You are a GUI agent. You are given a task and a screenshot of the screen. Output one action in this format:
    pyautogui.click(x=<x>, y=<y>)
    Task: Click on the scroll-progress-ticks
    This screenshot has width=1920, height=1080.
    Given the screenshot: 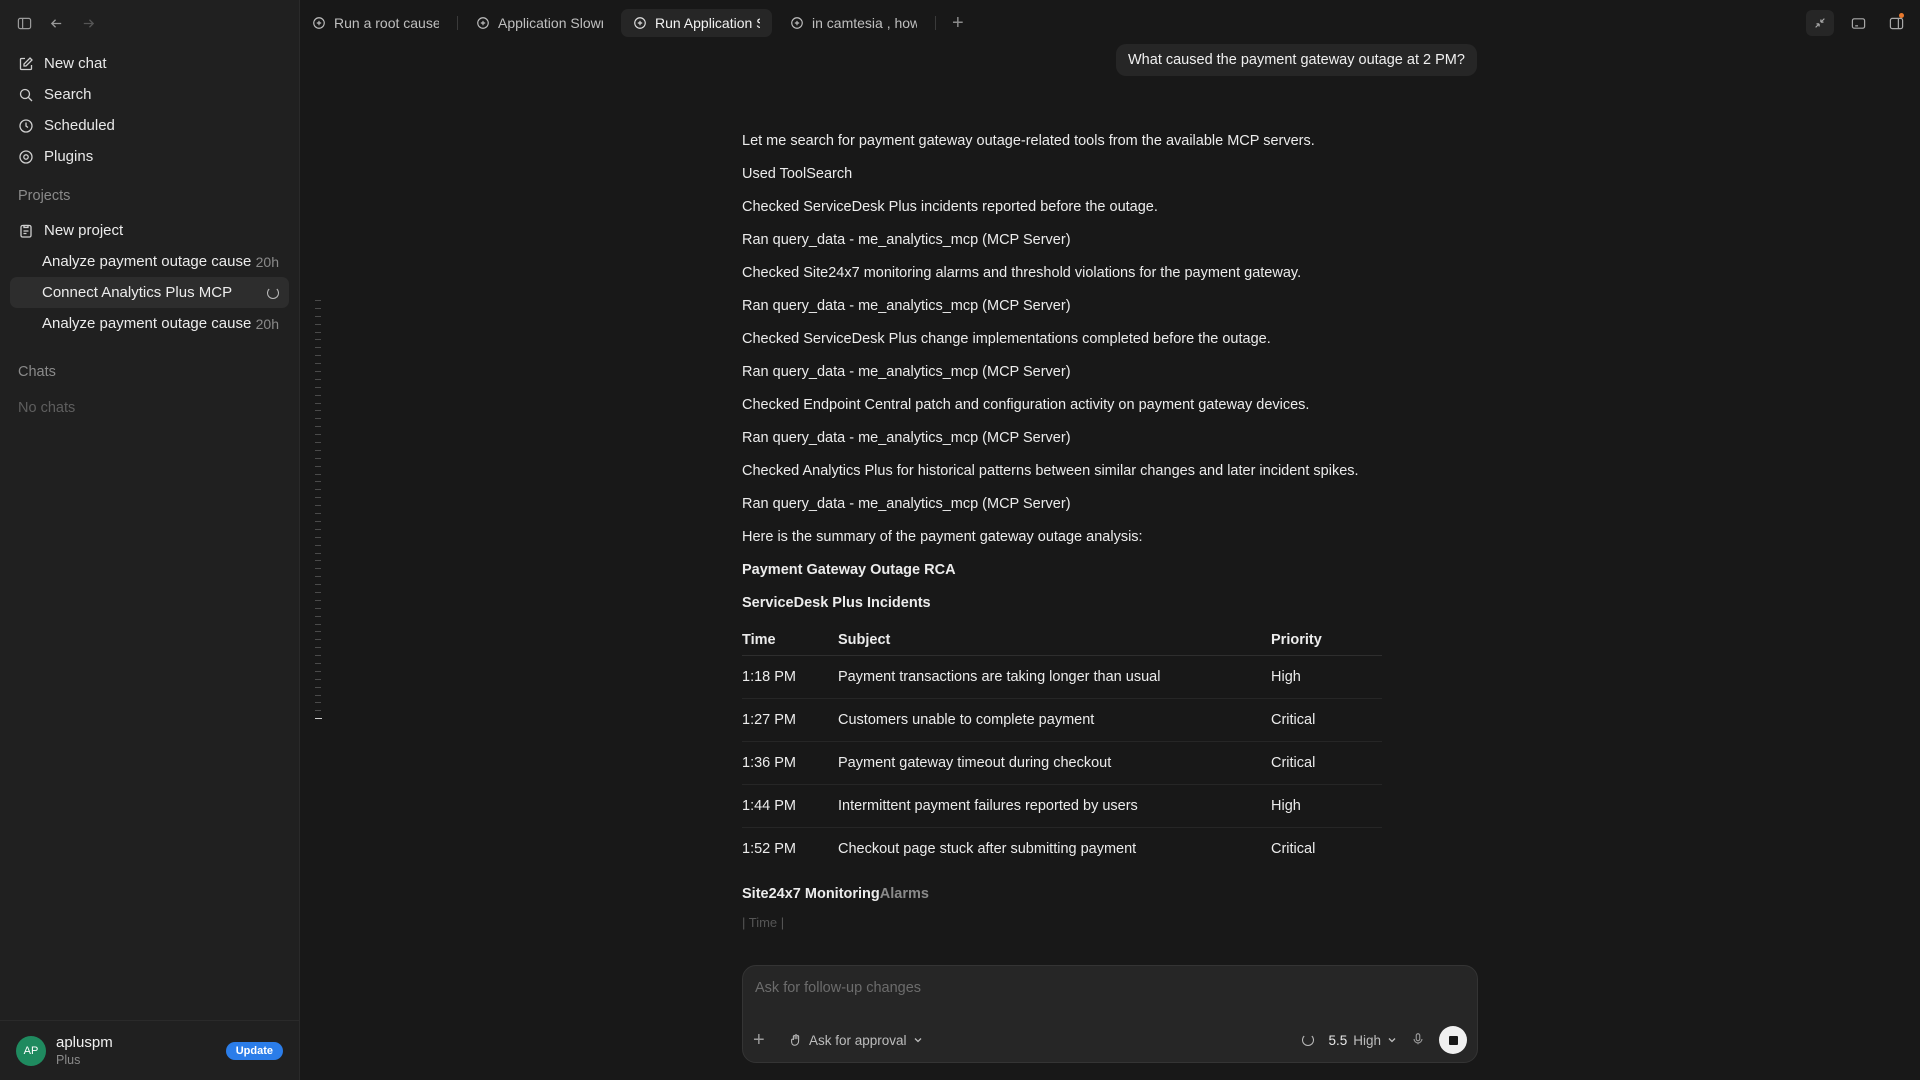 What is the action you would take?
    pyautogui.click(x=319, y=513)
    